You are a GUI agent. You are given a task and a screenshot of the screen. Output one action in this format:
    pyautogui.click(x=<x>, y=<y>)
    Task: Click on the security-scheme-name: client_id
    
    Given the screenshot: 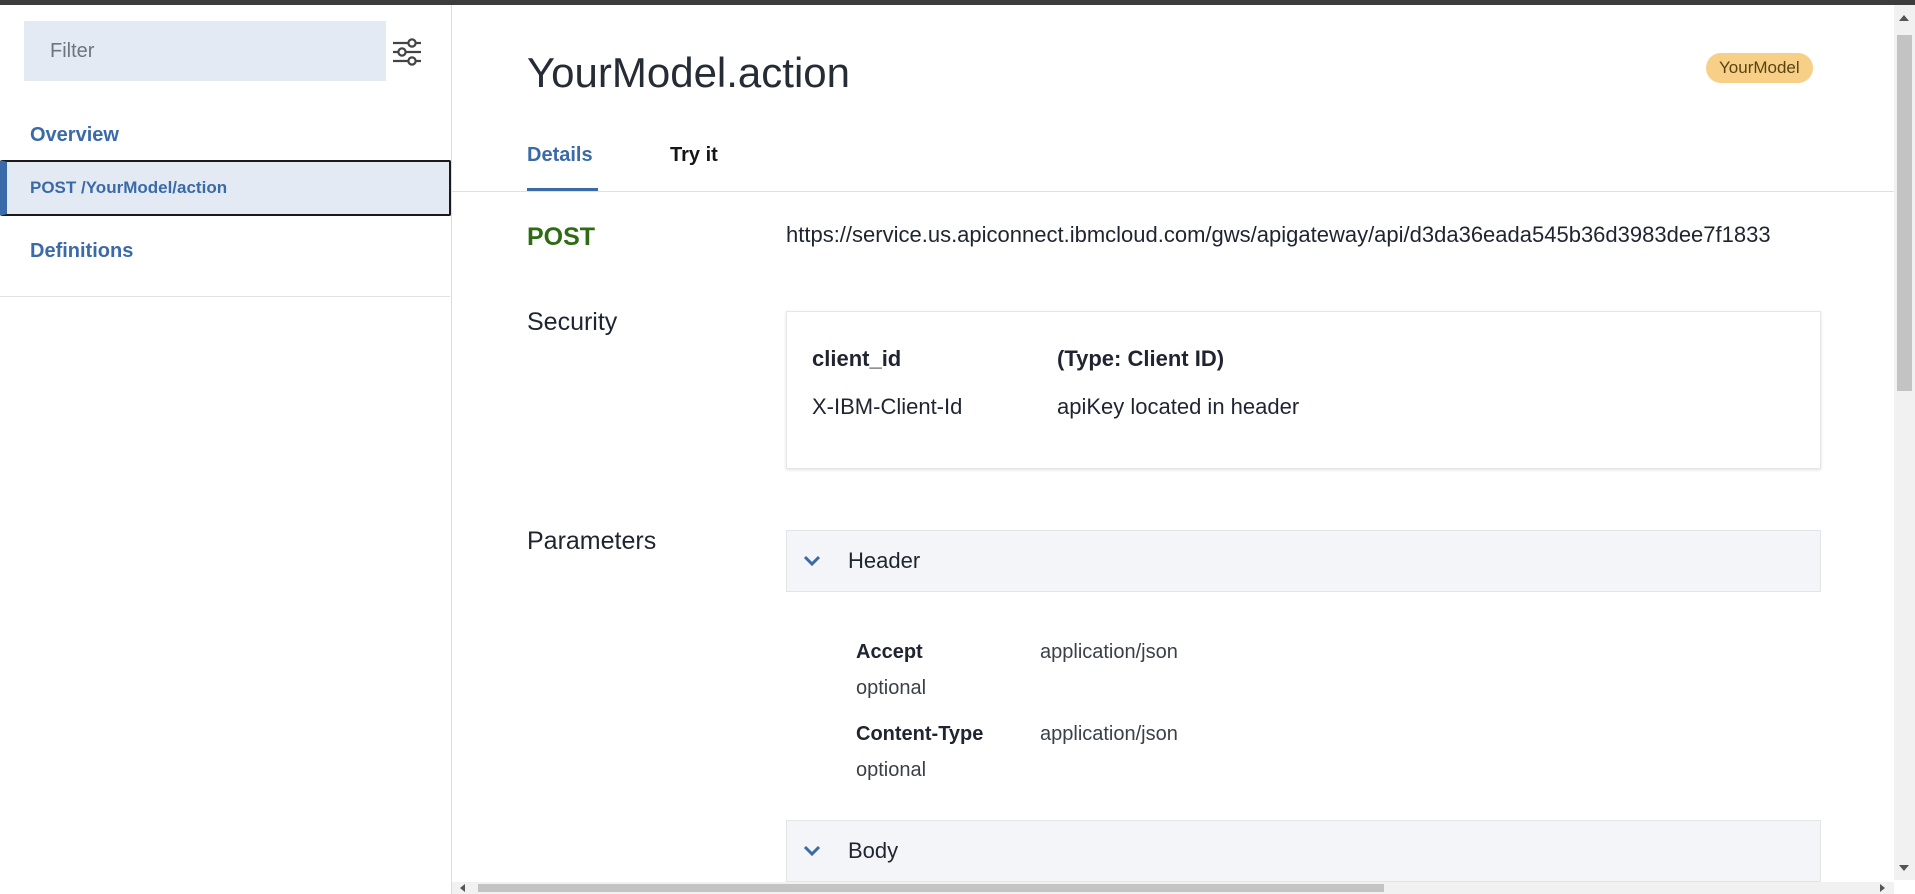 What is the action you would take?
    pyautogui.click(x=857, y=358)
    